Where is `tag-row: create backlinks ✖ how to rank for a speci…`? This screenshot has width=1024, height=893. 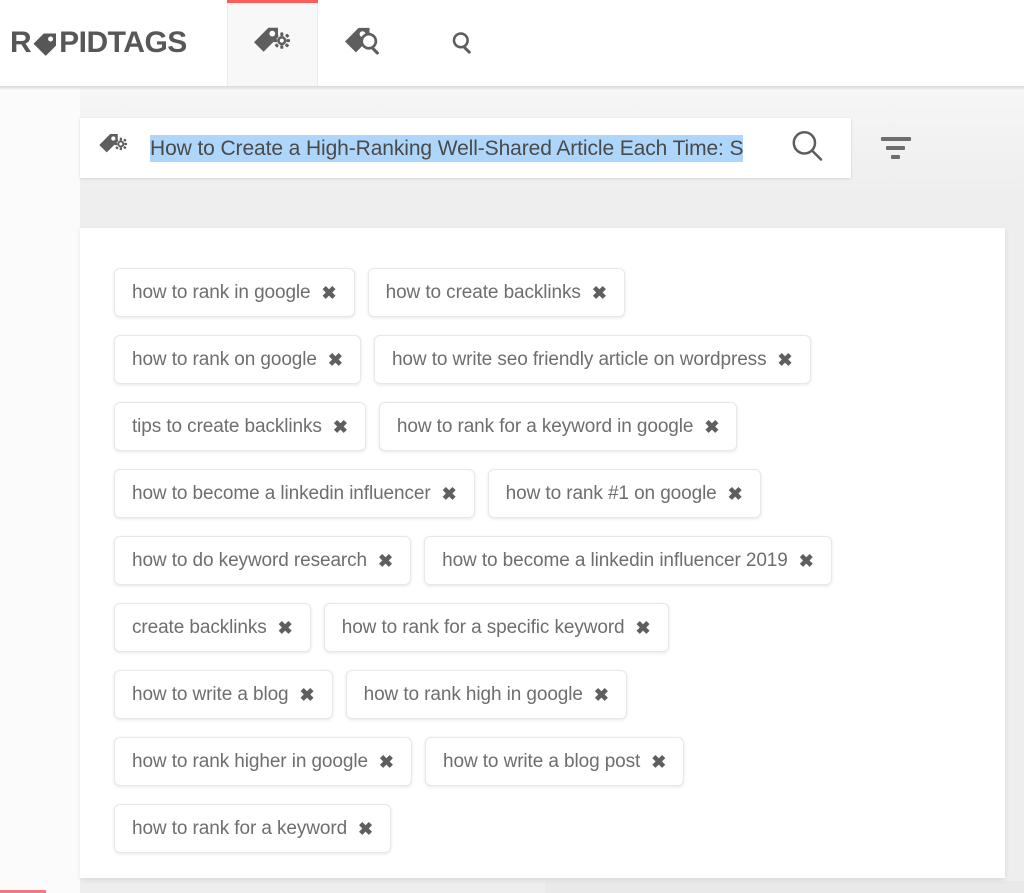 tag-row: create backlinks ✖ how to rank for a speci… is located at coordinates (559, 627).